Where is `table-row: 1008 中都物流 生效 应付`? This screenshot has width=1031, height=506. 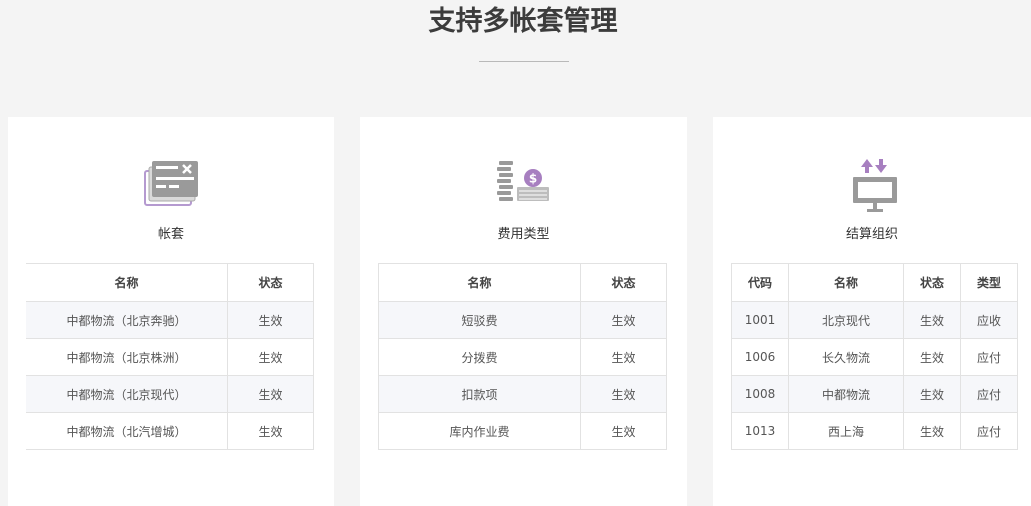 table-row: 1008 中都物流 生效 应付 is located at coordinates (874, 394).